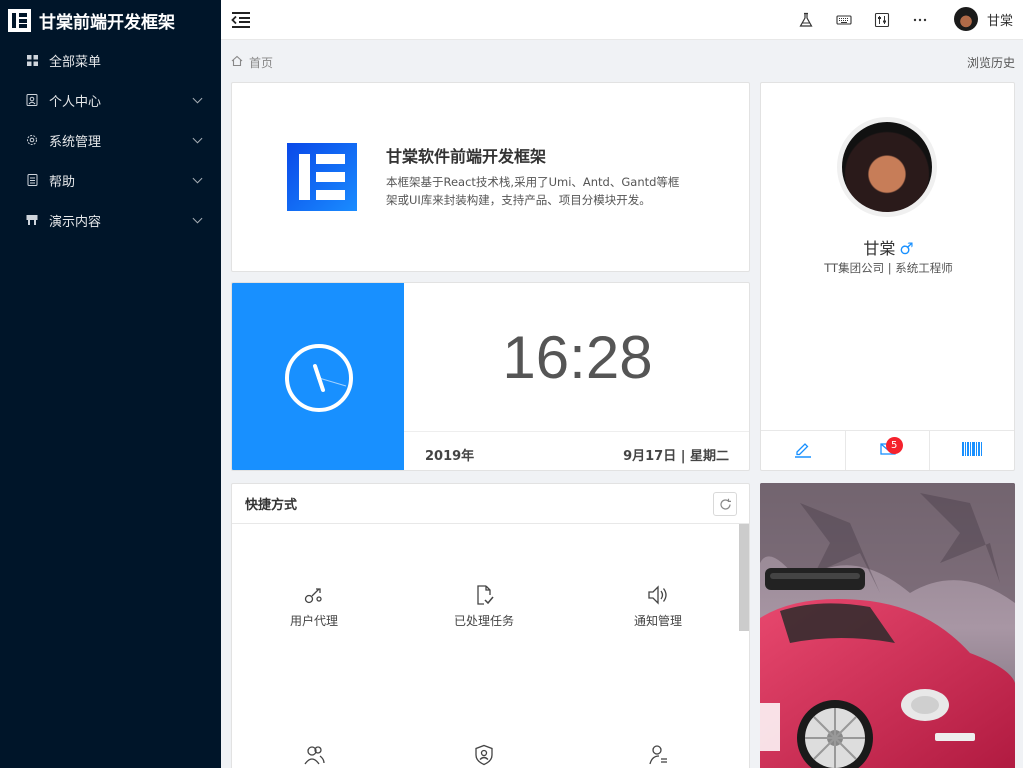 This screenshot has width=1023, height=768. What do you see at coordinates (107, 22) in the screenshot?
I see `app-title: 甘棠前端开发框架` at bounding box center [107, 22].